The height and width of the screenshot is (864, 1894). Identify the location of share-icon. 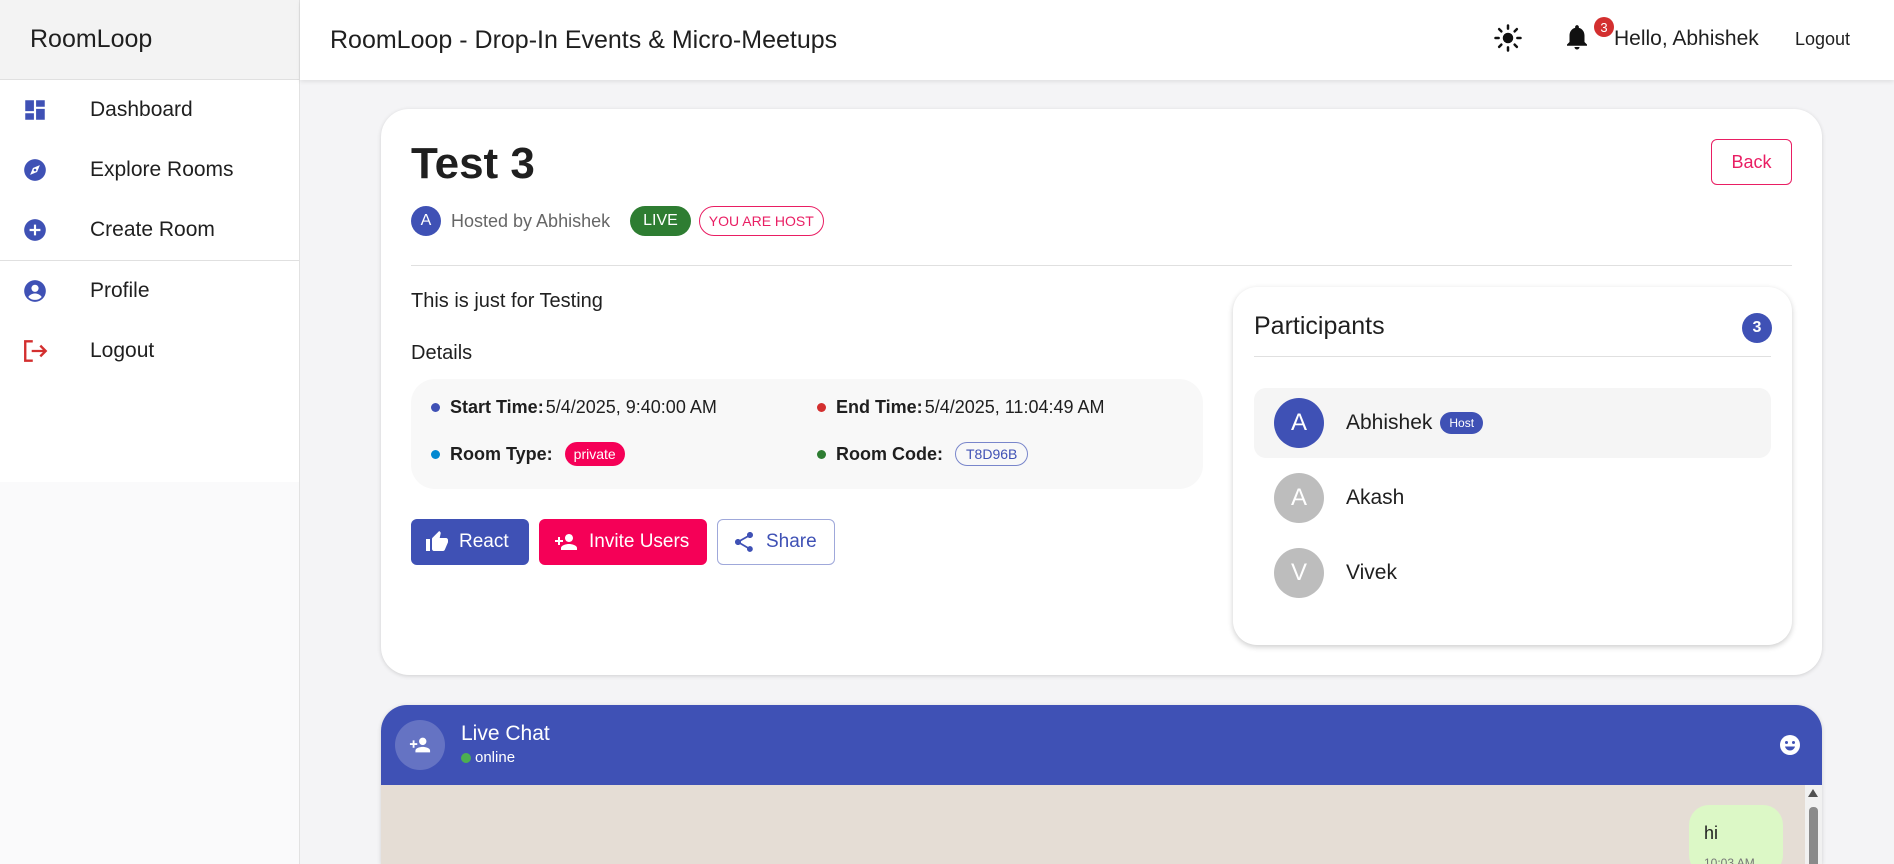
(744, 542).